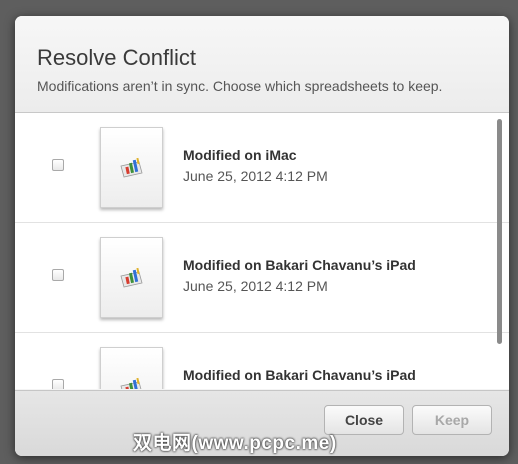  I want to click on version-row: Modified on Bakari Chavanu’s iPad, so click(262, 361).